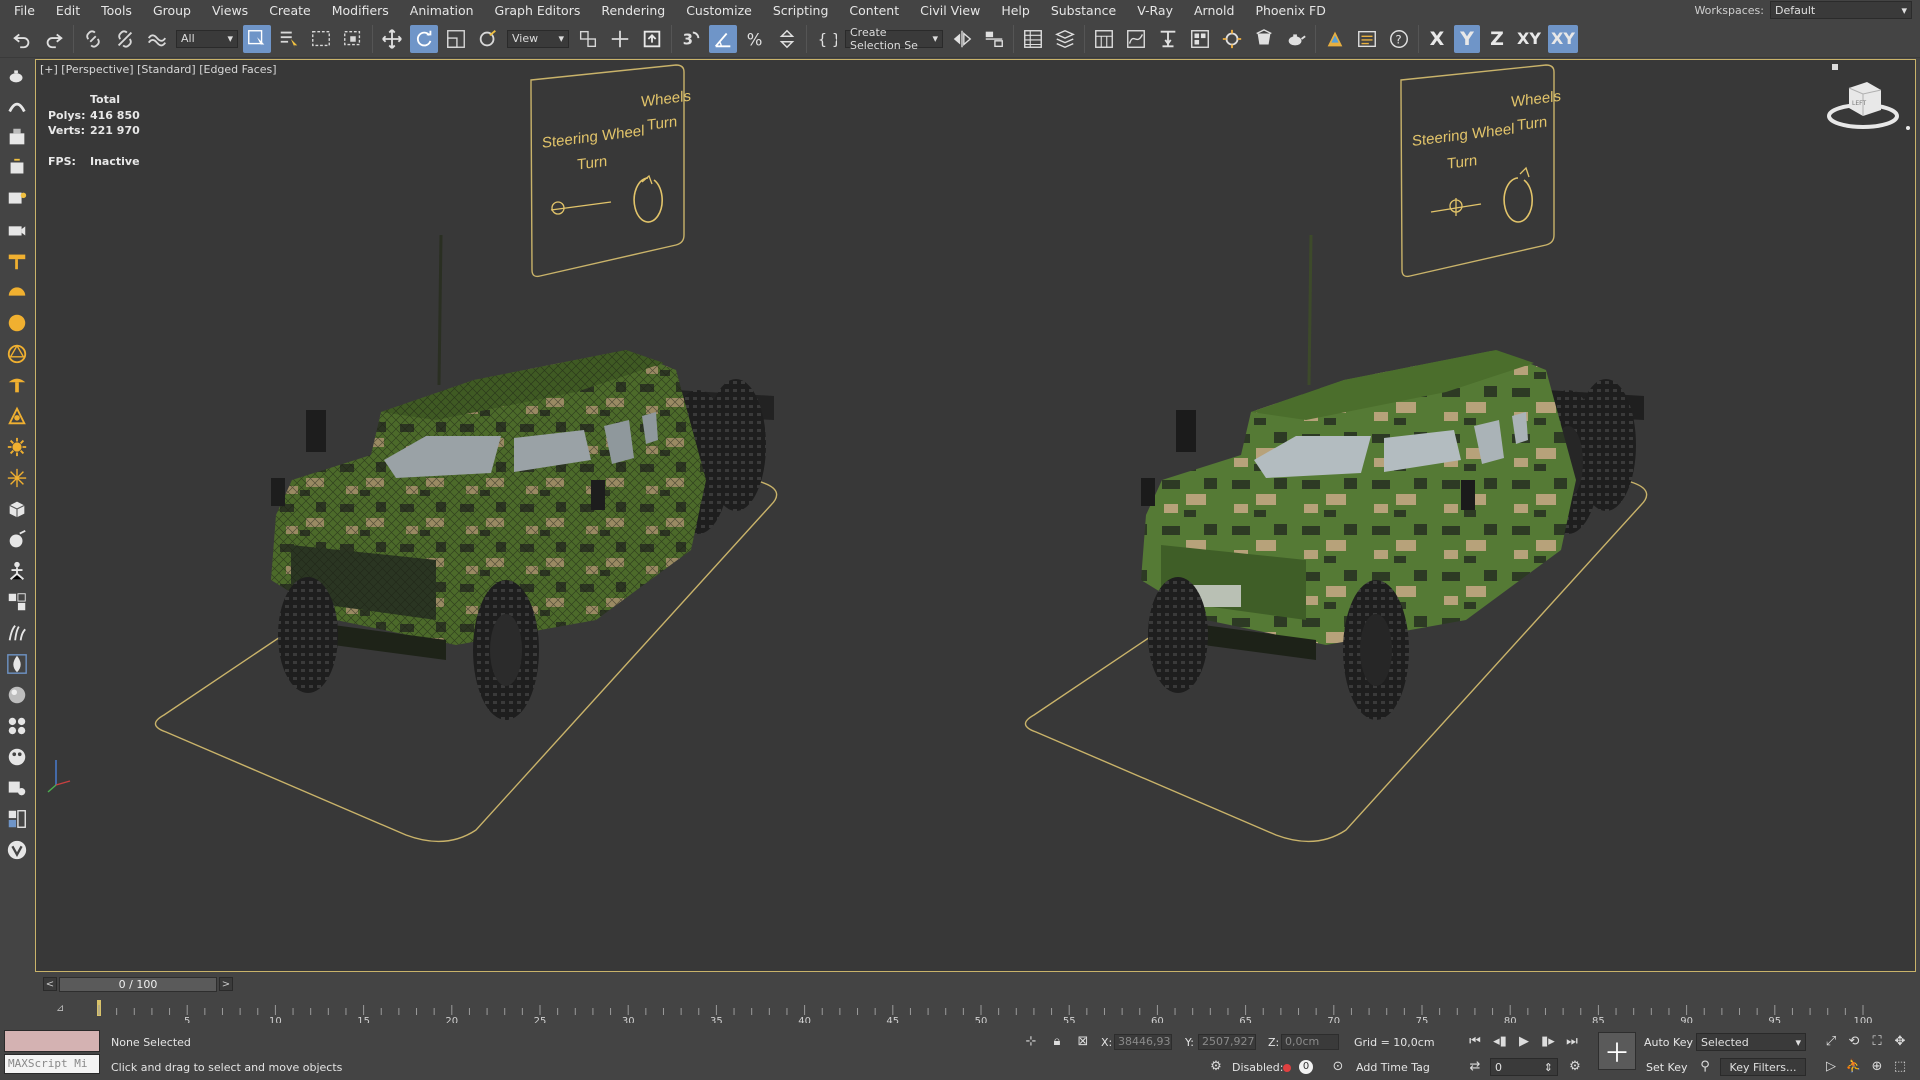 This screenshot has width=1920, height=1080. What do you see at coordinates (125, 39) in the screenshot?
I see `unlink-button` at bounding box center [125, 39].